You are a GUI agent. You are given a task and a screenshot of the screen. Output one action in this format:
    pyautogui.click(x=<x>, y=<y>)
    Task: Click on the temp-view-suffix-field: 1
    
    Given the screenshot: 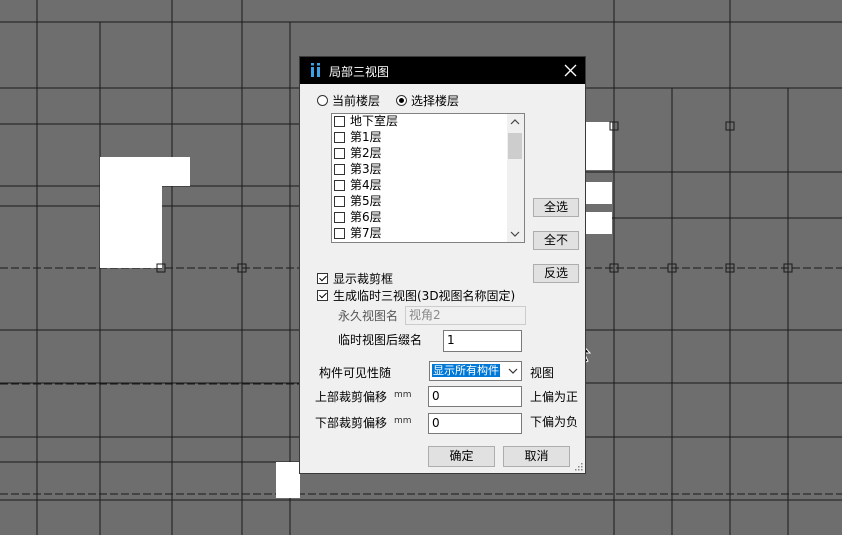 What is the action you would take?
    pyautogui.click(x=482, y=341)
    